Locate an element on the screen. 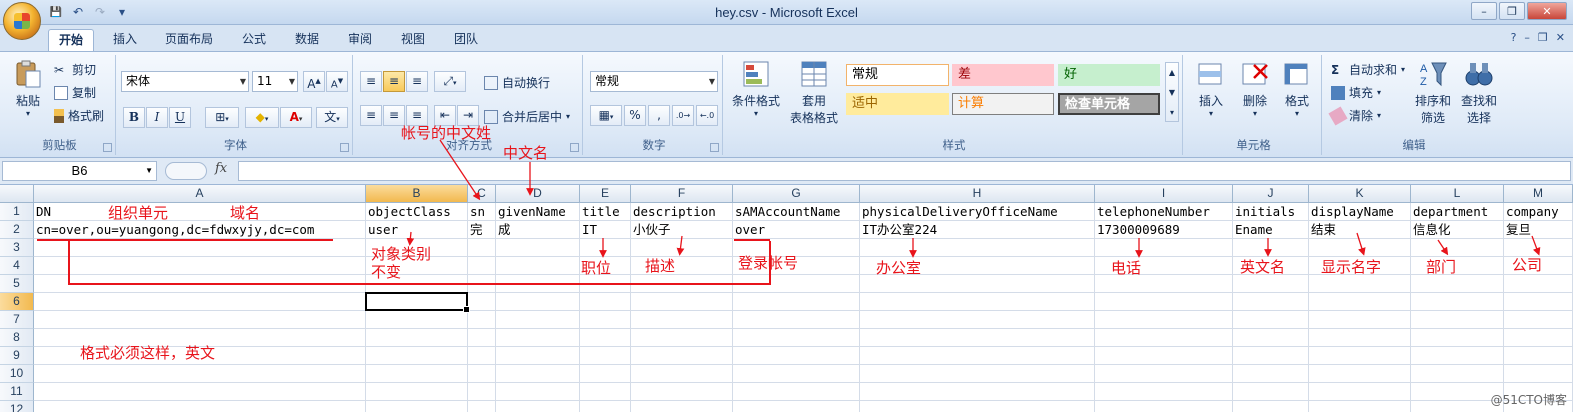 This screenshot has width=1573, height=412. cell-A2: cn=over,ou=yuangong,dc=fdwxyjy,dc=com is located at coordinates (174, 230).